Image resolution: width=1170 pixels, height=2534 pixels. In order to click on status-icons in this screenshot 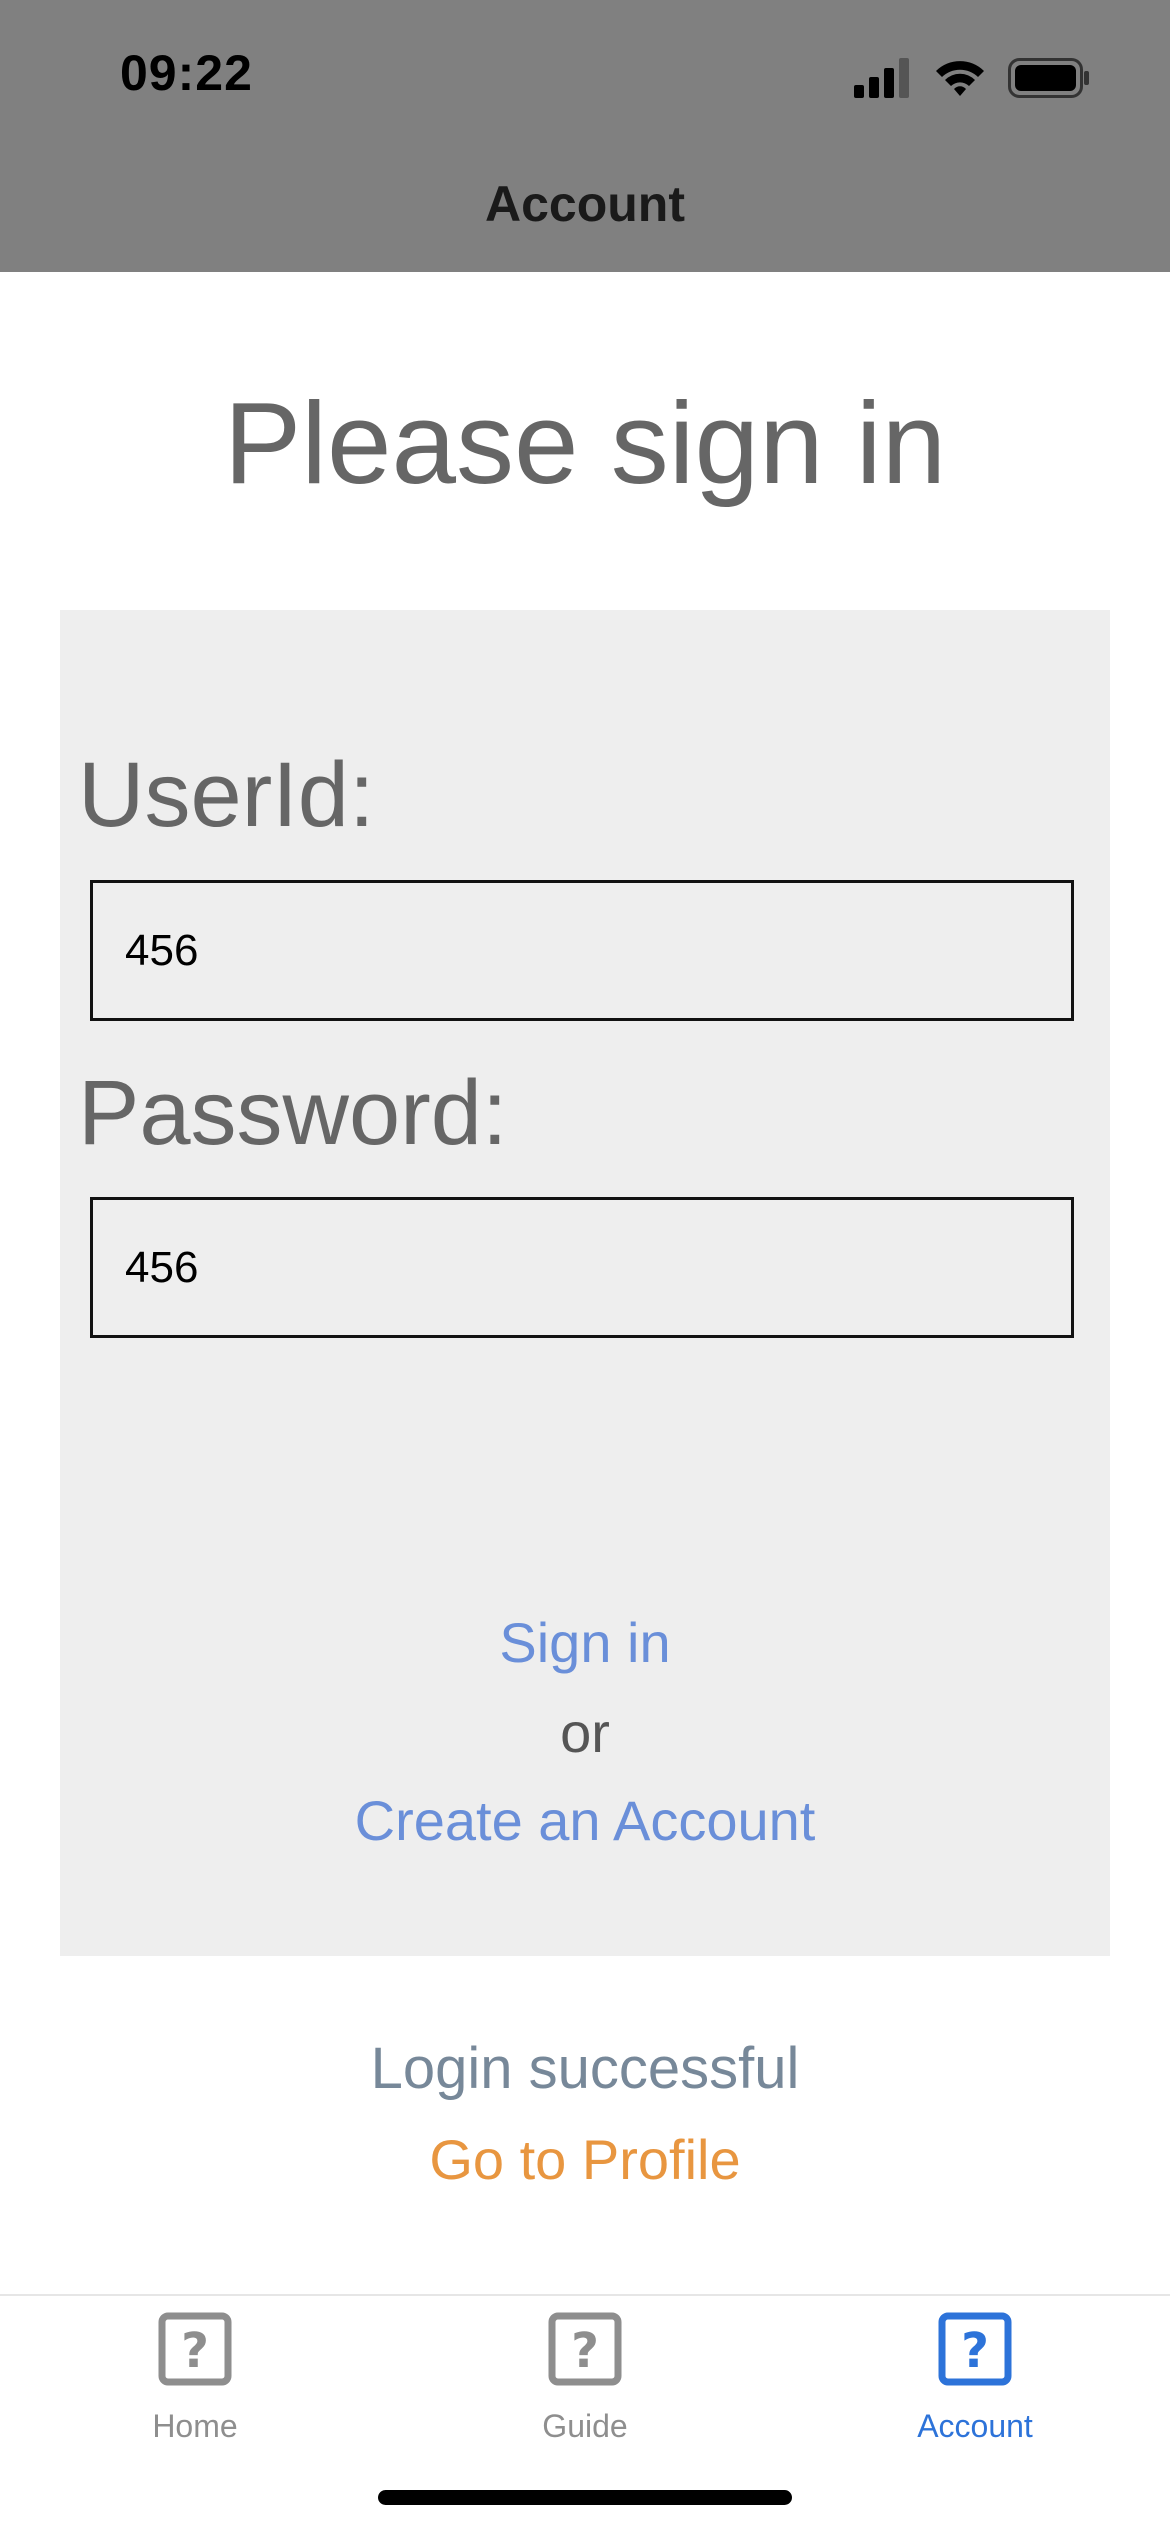, I will do `click(972, 78)`.